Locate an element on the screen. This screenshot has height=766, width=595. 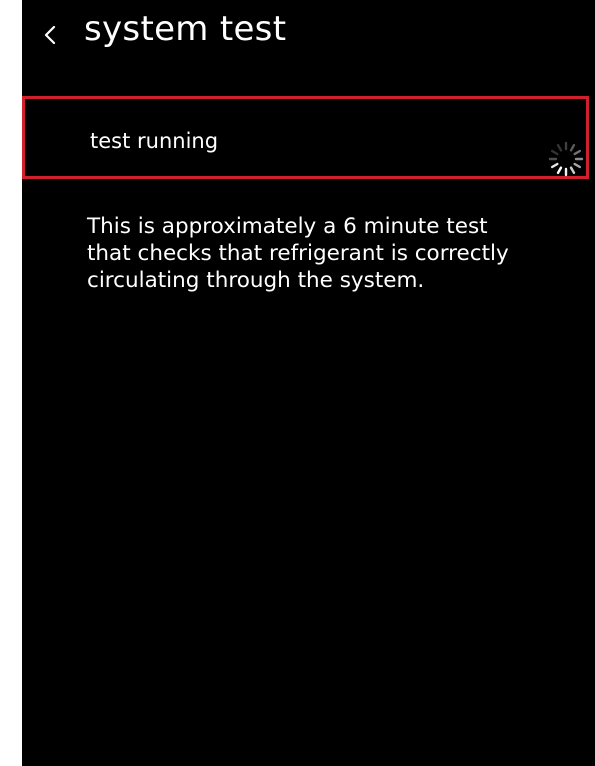
description-line: circulating through the system. is located at coordinates (256, 280).